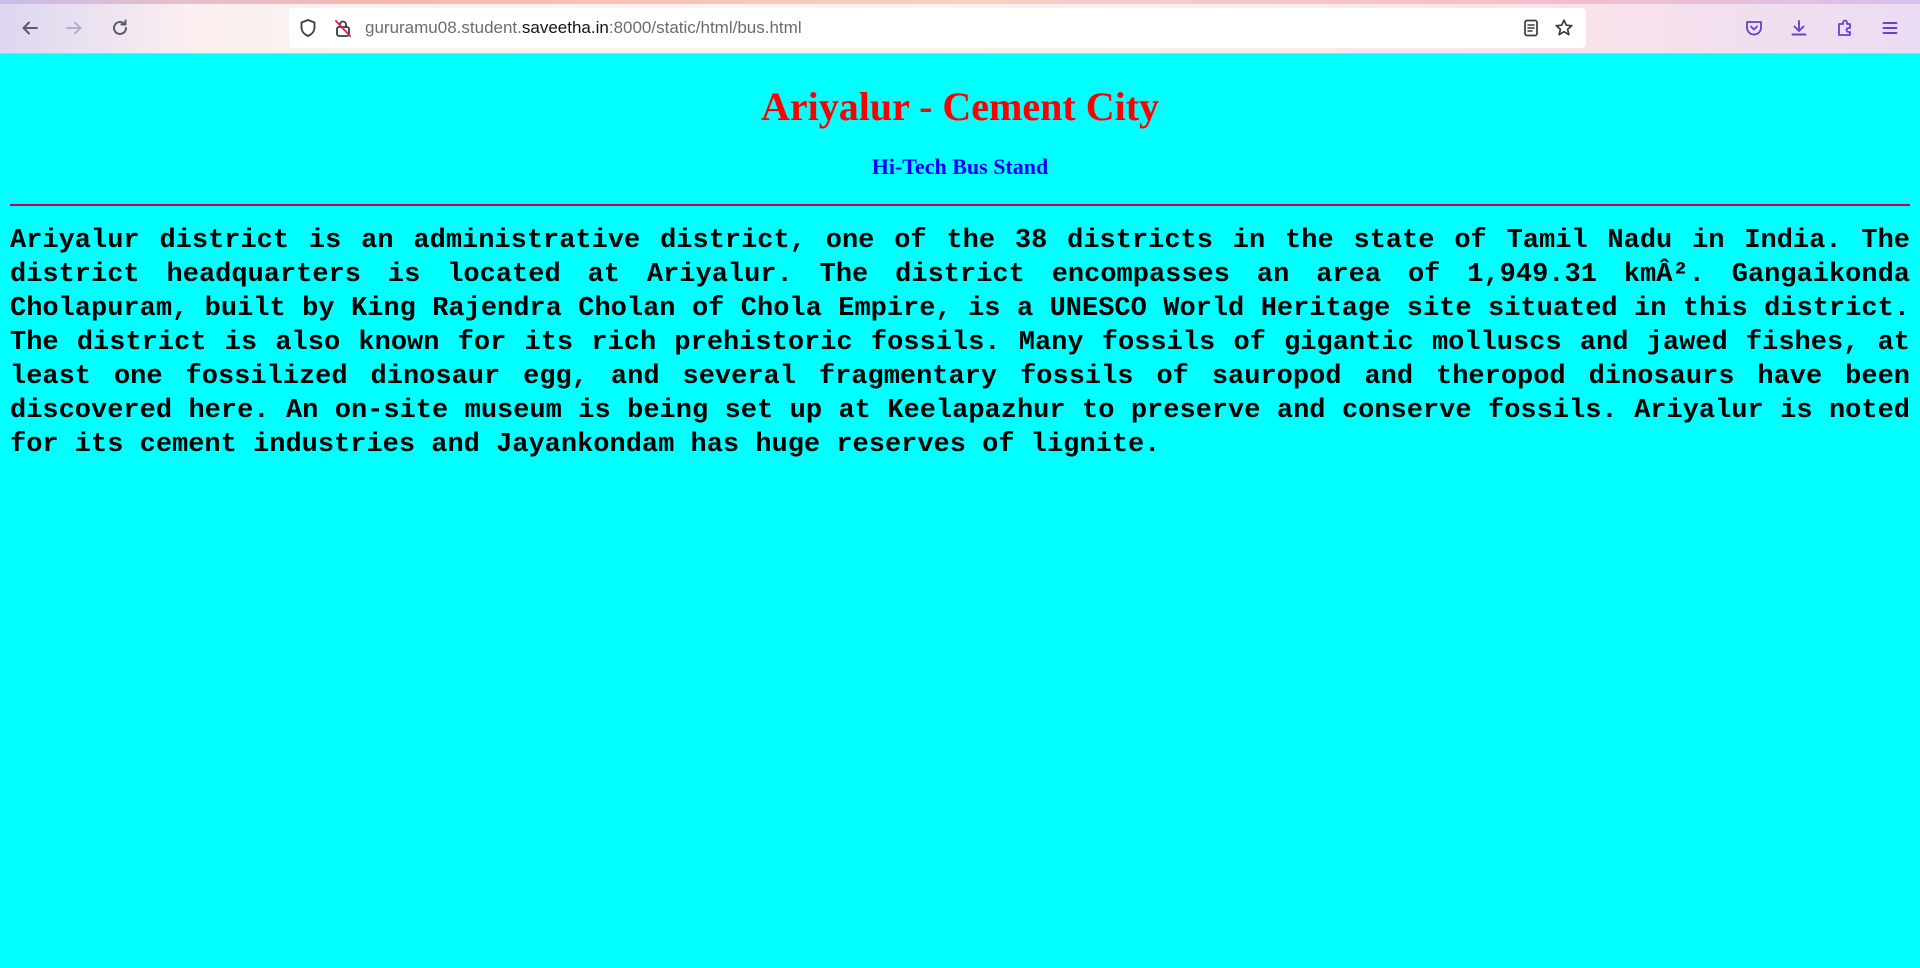 This screenshot has width=1920, height=968. I want to click on url-host: saveetha.in, so click(565, 27).